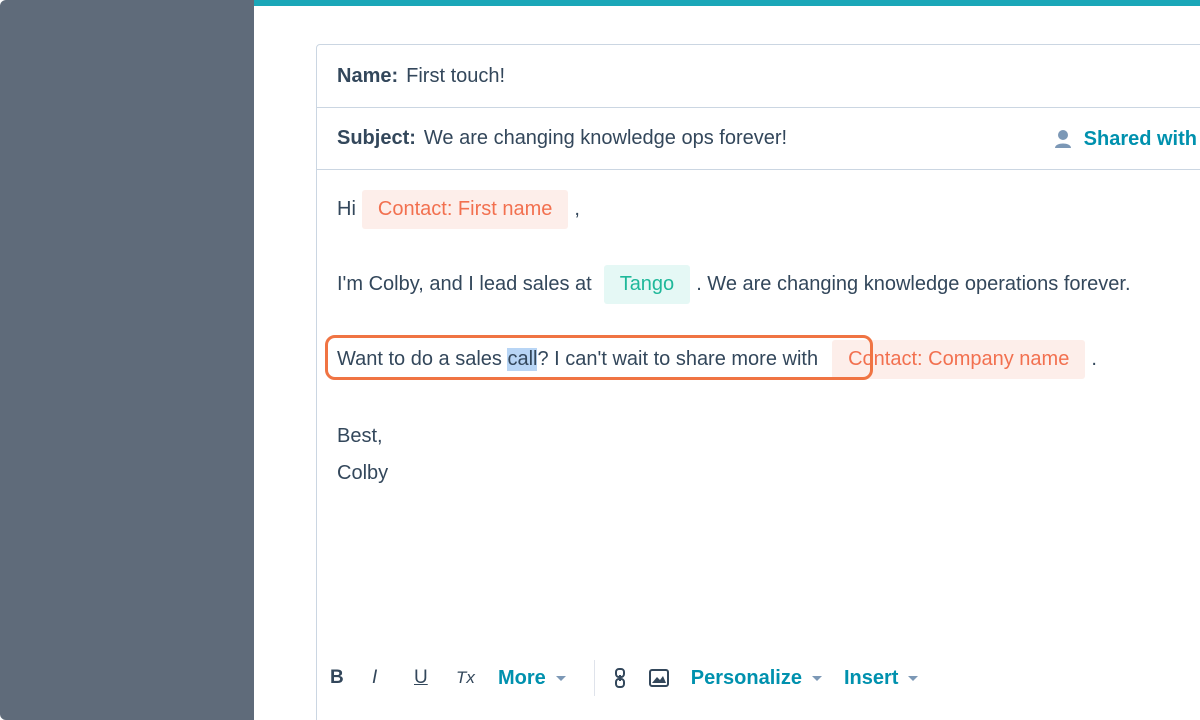 The image size is (1200, 720). Describe the element at coordinates (647, 284) in the screenshot. I see `token-company: Tango` at that location.